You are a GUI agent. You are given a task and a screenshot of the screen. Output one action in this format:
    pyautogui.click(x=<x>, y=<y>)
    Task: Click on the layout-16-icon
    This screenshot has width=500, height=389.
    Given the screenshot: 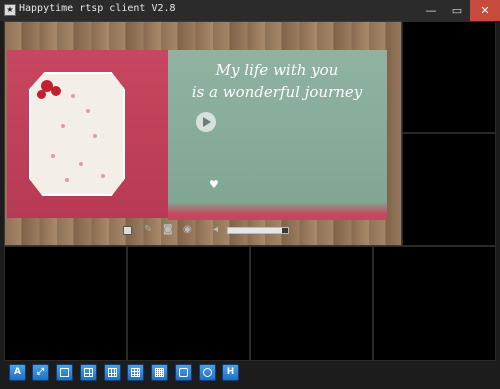 What is the action you would take?
    pyautogui.click(x=159, y=372)
    